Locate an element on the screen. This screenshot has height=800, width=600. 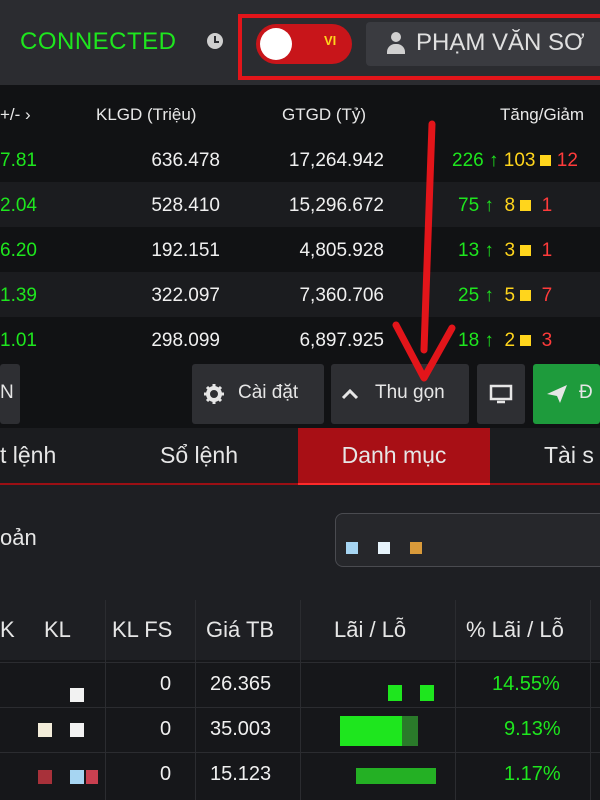
table-row: 2.04 528.410 15,296.672 75 ↑ 8 1 is located at coordinates (300, 204).